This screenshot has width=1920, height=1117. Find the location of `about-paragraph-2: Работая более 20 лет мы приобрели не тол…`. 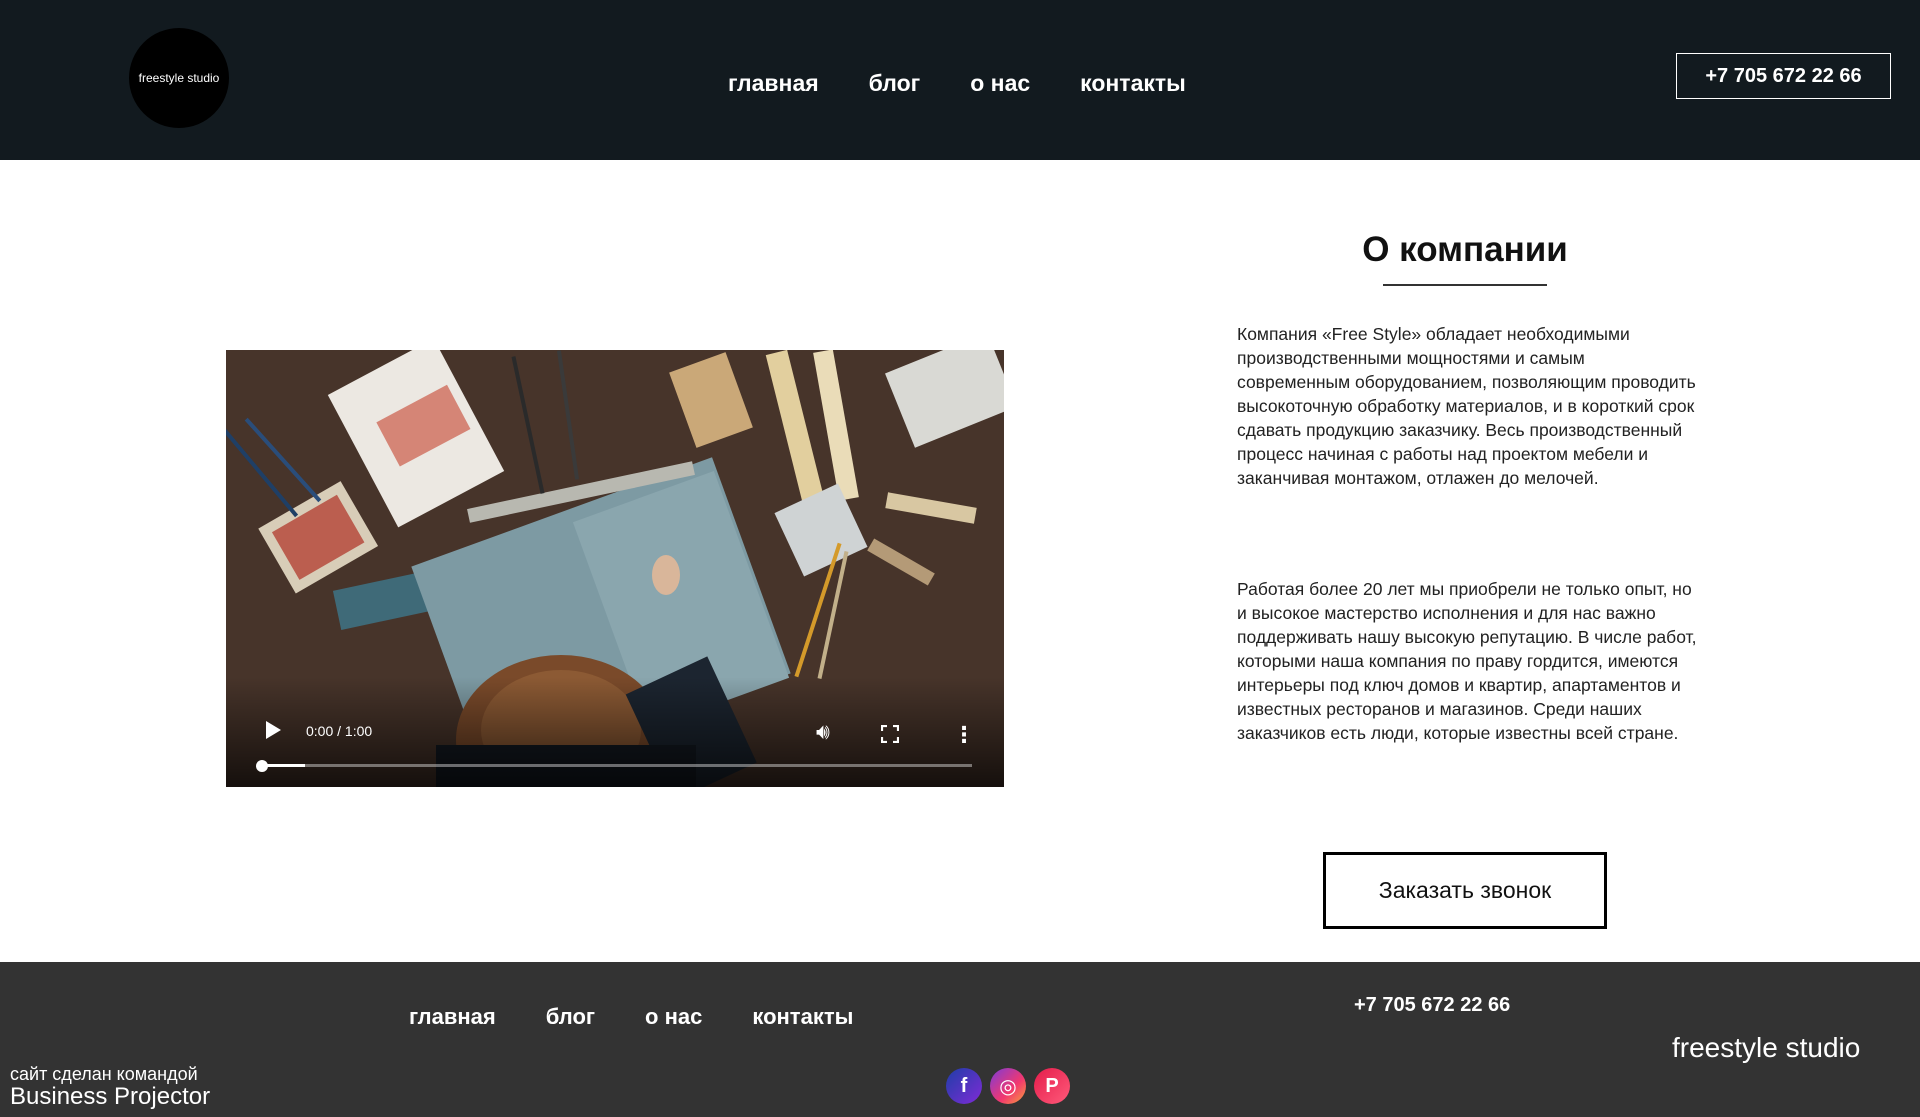

about-paragraph-2: Работая более 20 лет мы приобрели не тол… is located at coordinates (1467, 661).